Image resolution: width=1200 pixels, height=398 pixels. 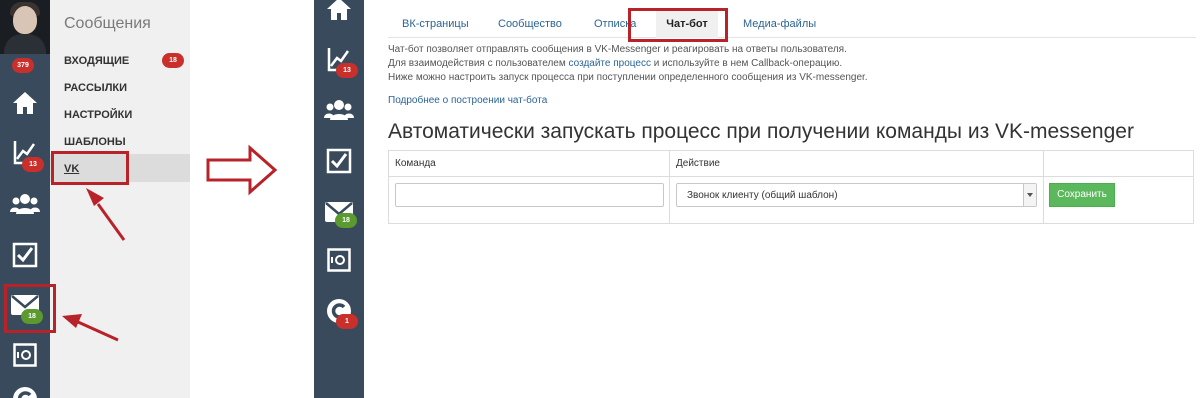 I want to click on action-select-value: Звонок клиенту (общий шаблон), so click(x=762, y=195).